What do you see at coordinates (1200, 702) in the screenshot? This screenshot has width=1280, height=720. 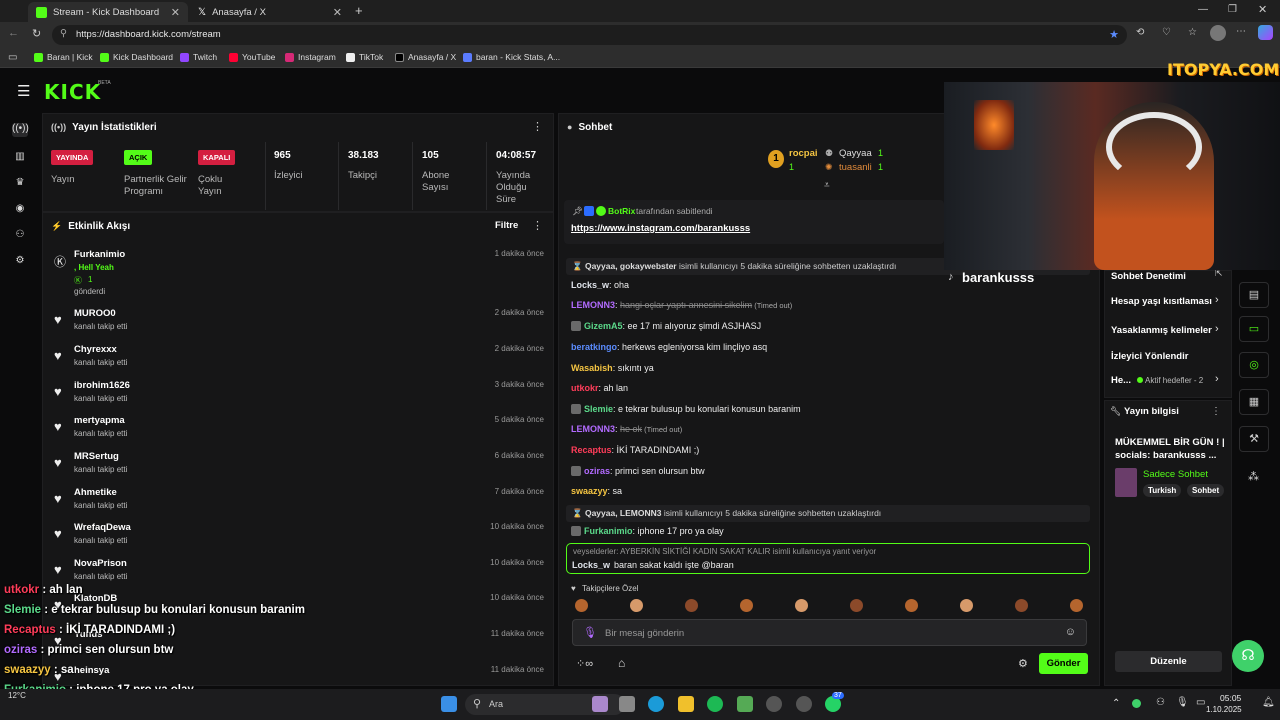 I see `network-icon: ▭` at bounding box center [1200, 702].